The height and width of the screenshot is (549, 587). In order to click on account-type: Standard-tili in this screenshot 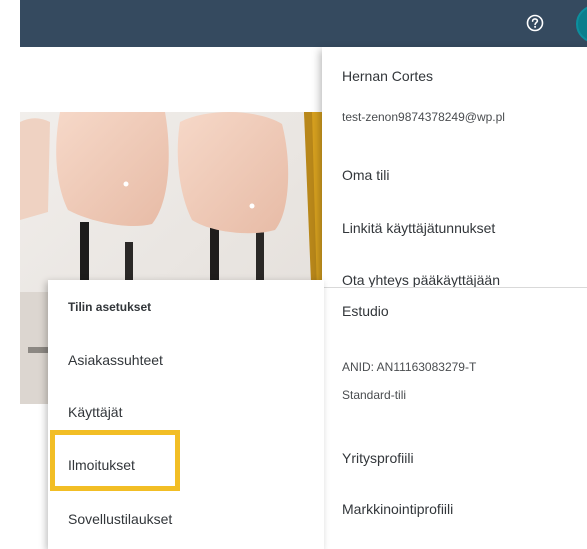, I will do `click(374, 395)`.